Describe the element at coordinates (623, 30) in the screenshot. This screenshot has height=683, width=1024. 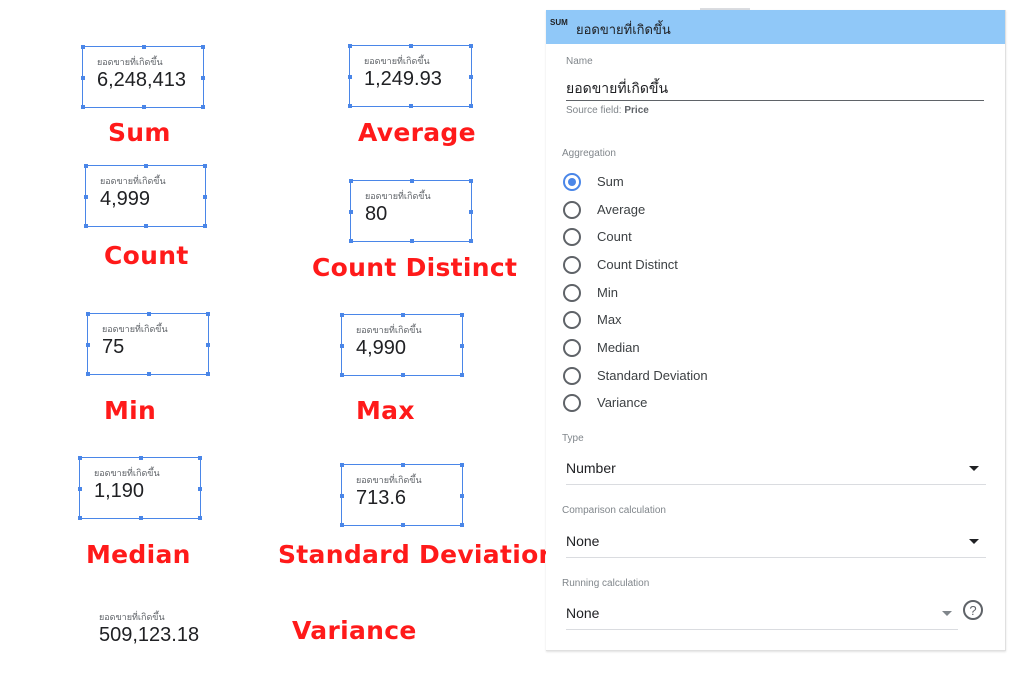
I see `panel-title: ยอดขายที่เกิดขึ้น` at that location.